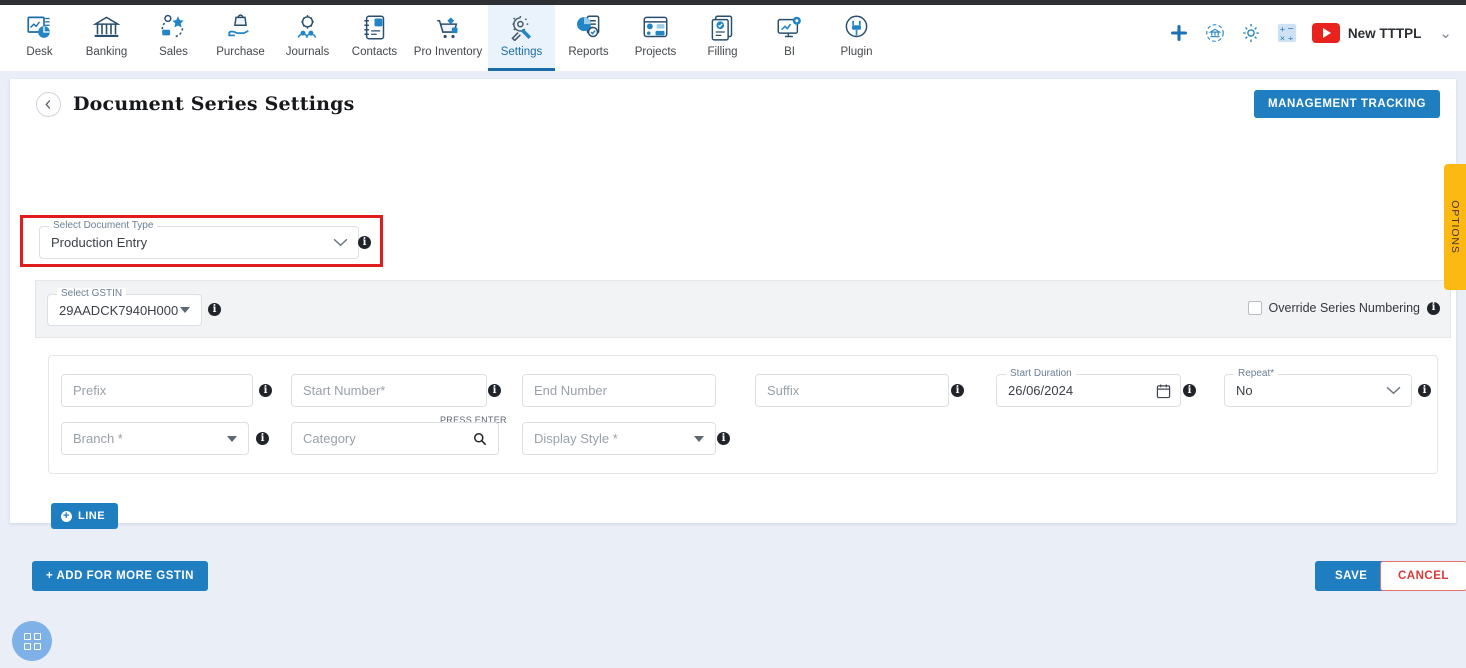 The width and height of the screenshot is (1466, 668). What do you see at coordinates (852, 390) in the screenshot?
I see `suffix-input: Suffix` at bounding box center [852, 390].